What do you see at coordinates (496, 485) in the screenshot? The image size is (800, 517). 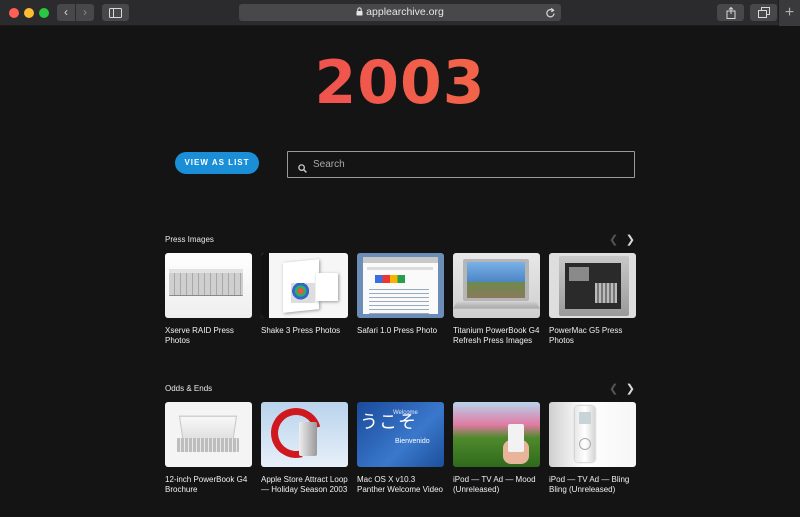 I see `card-caption: iPod — TV Ad — Mood (Unreleased)` at bounding box center [496, 485].